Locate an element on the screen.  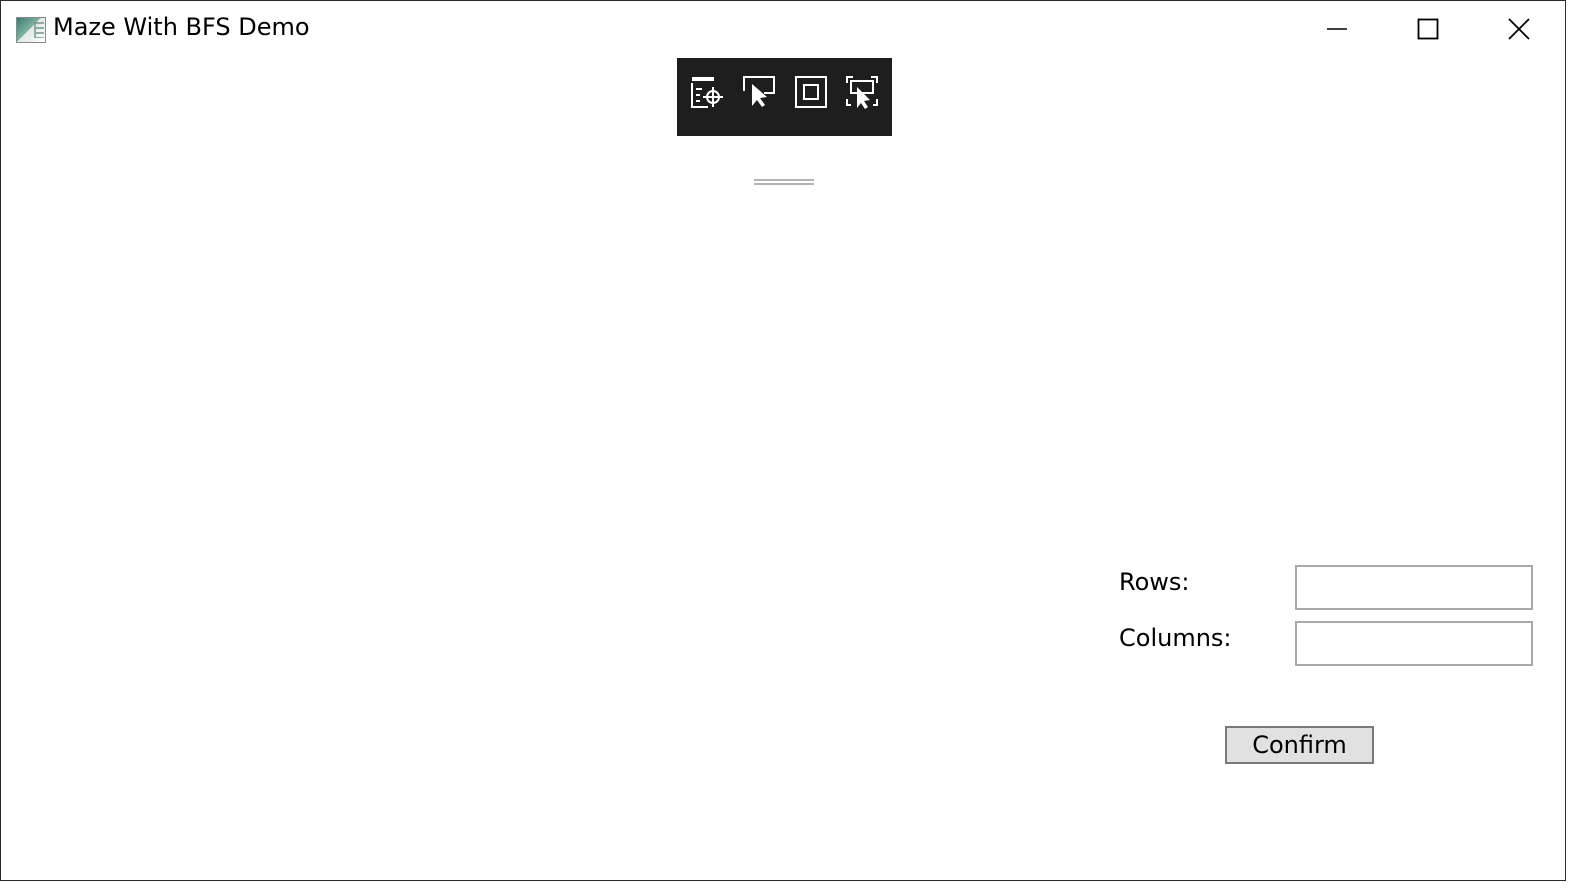
confirm-button: Confirm is located at coordinates (1299, 745).